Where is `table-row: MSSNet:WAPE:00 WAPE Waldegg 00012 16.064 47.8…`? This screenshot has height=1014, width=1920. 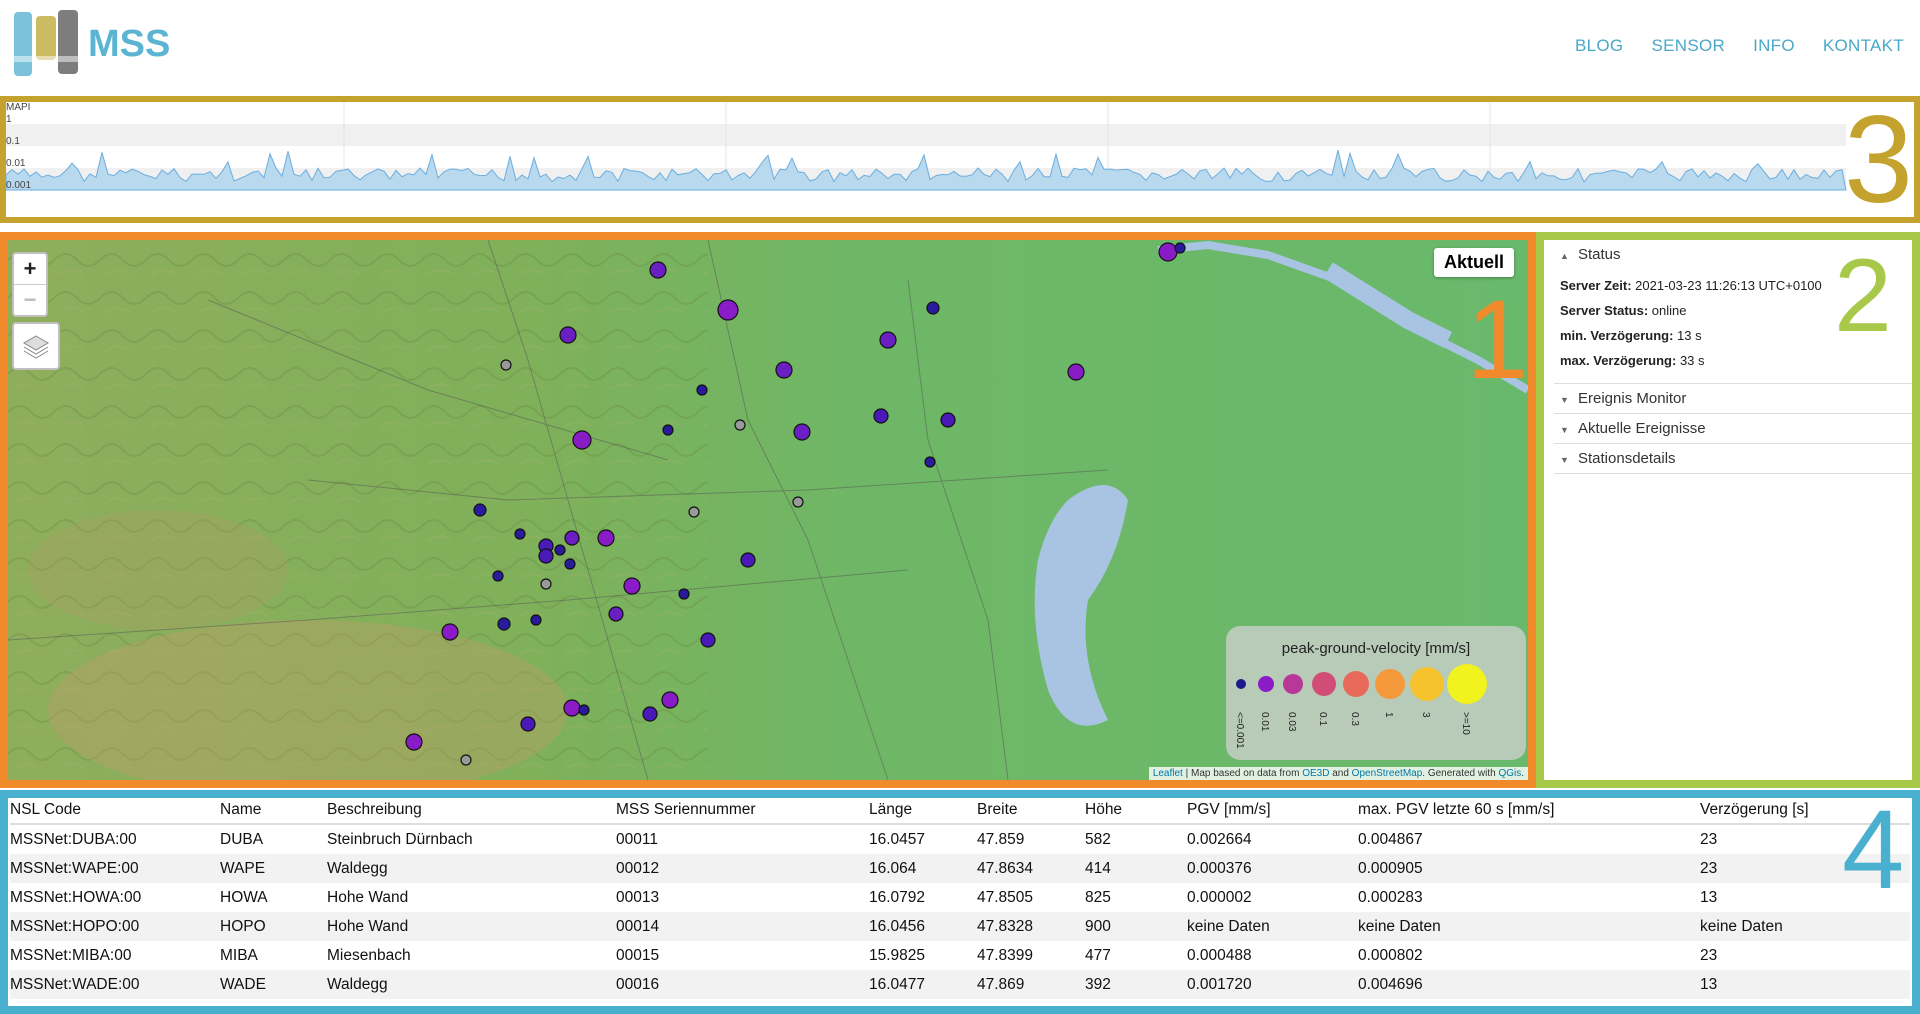 table-row: MSSNet:WAPE:00 WAPE Waldegg 00012 16.064 47.8… is located at coordinates (960, 868).